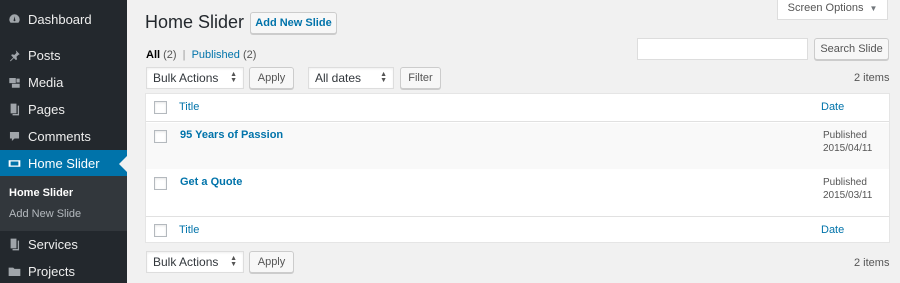  Describe the element at coordinates (170, 55) in the screenshot. I see `filter-all-count: (2)` at that location.